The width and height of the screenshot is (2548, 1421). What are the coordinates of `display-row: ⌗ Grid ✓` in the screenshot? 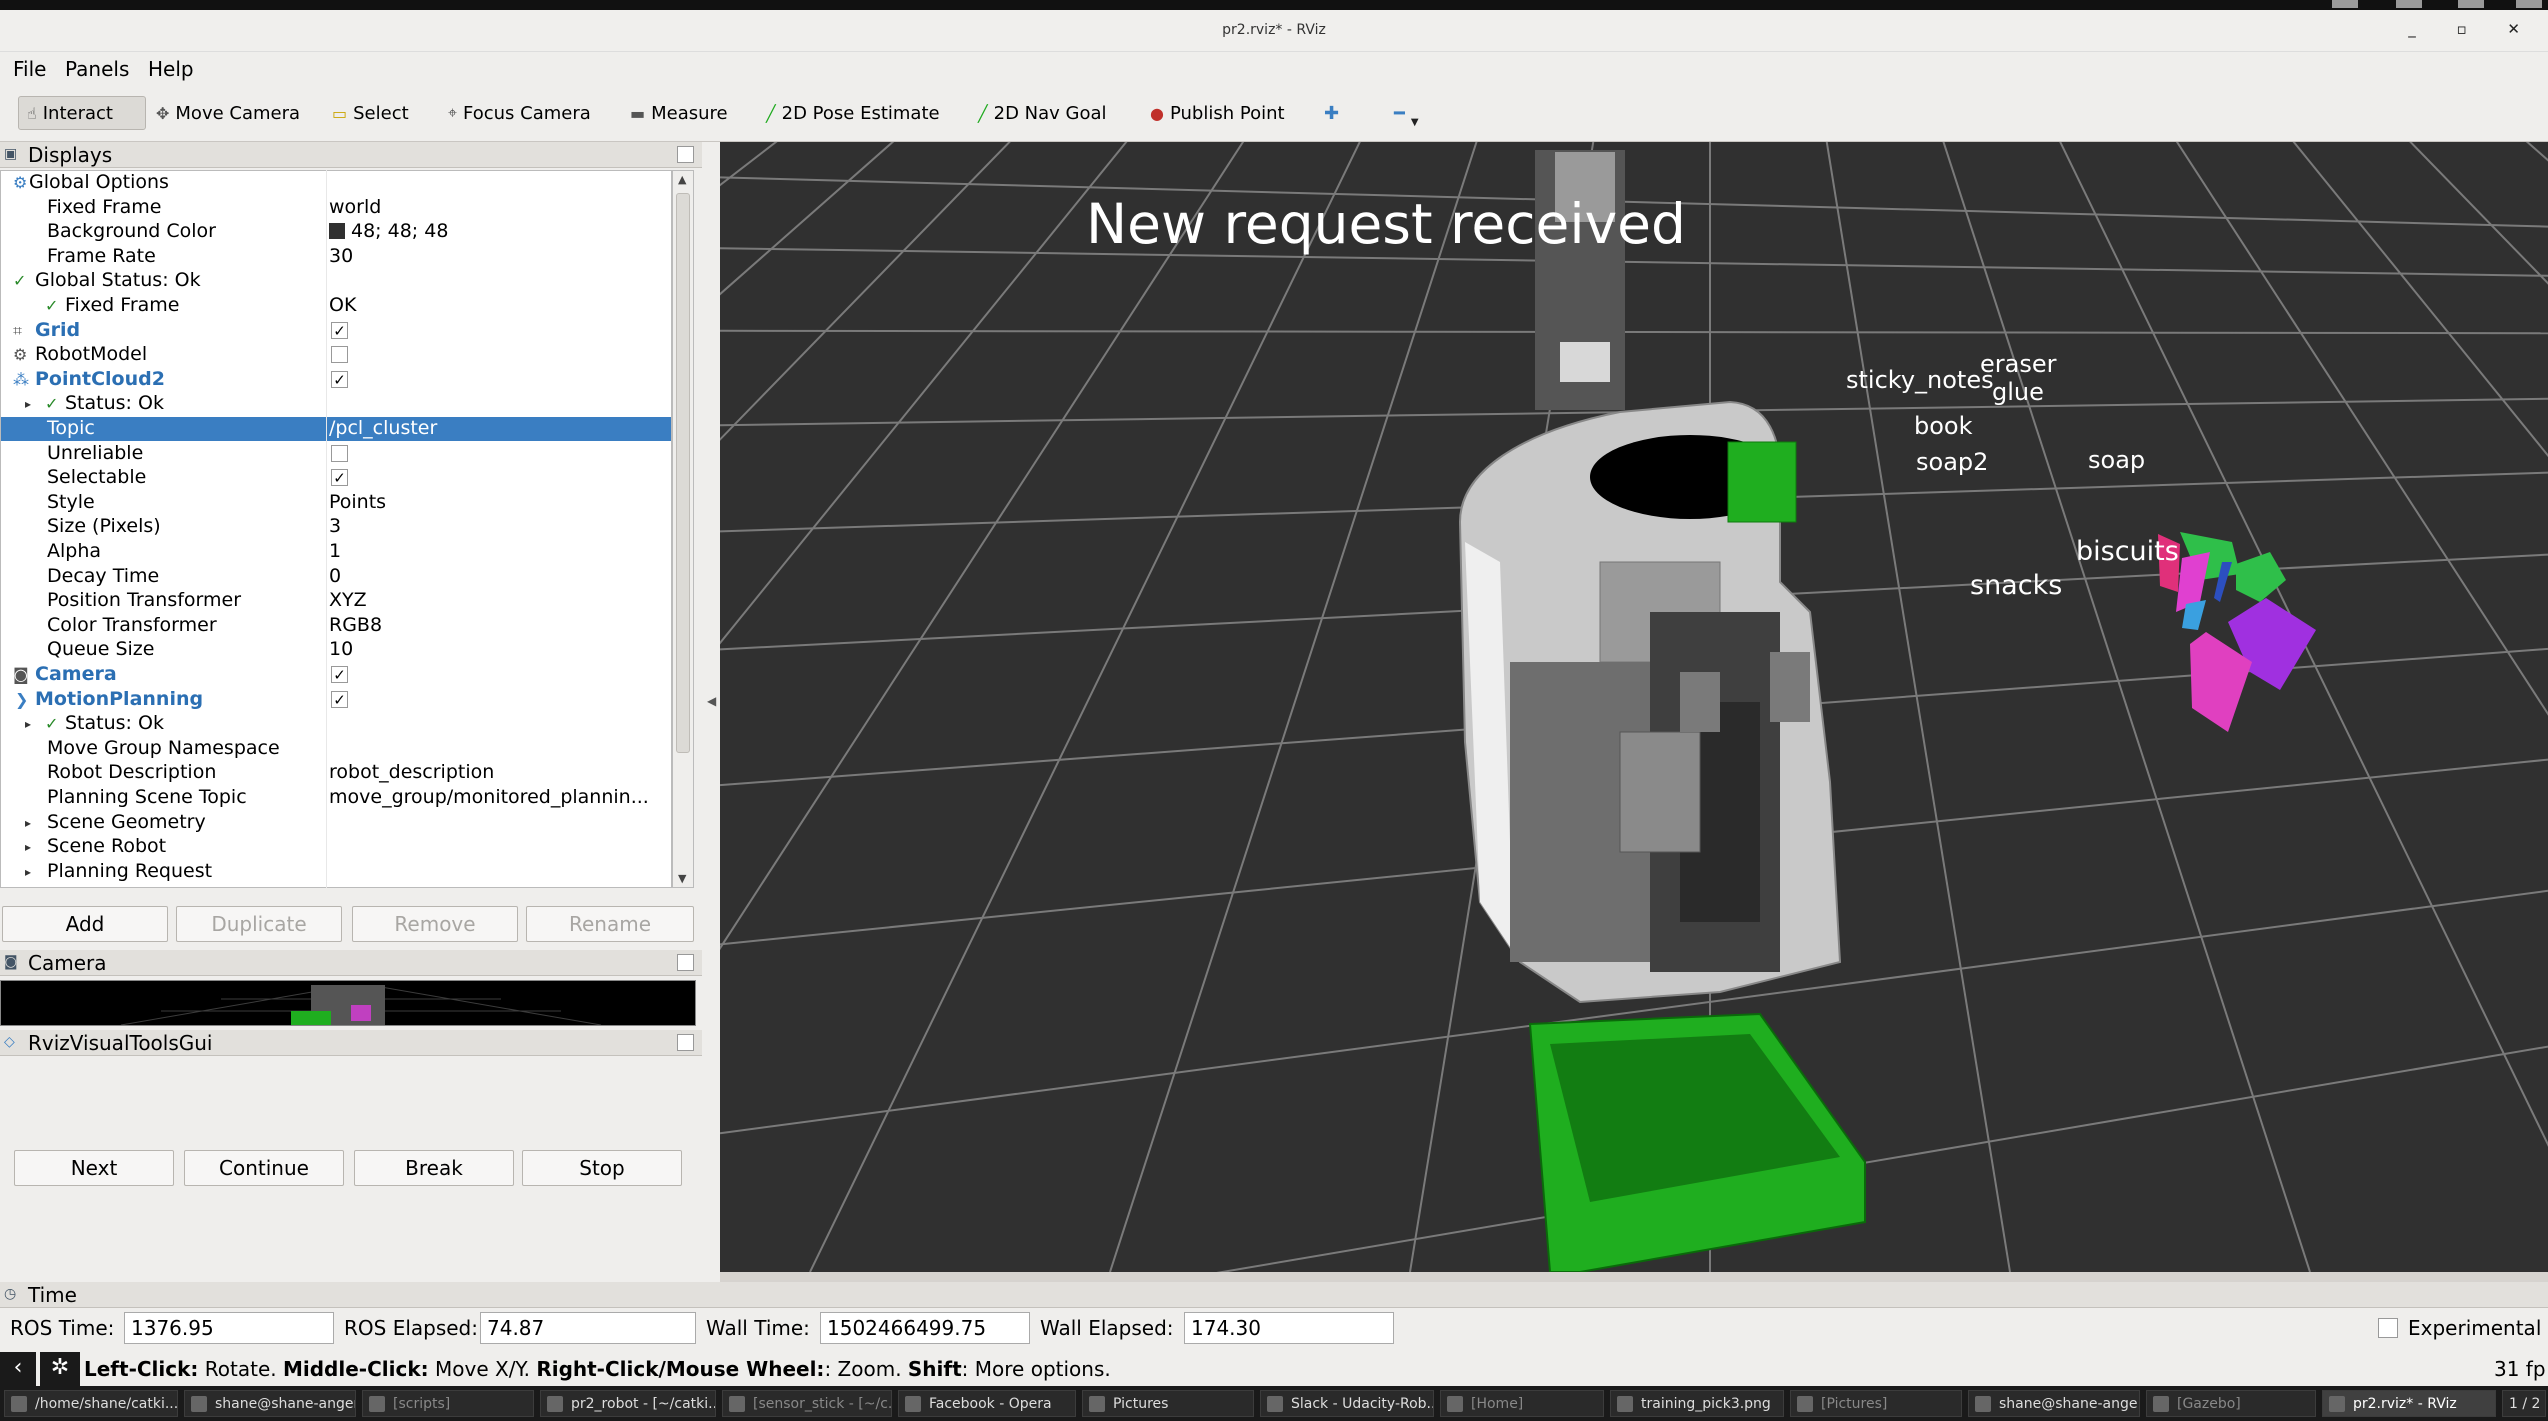 It's located at (336, 331).